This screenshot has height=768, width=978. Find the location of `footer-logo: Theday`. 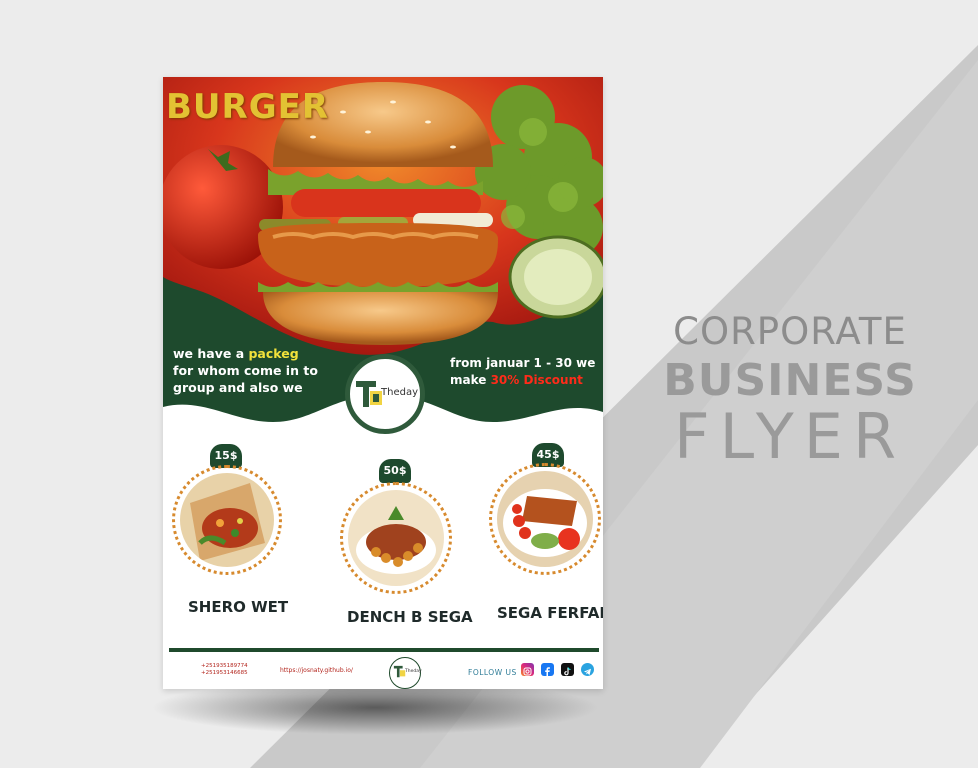

footer-logo: Theday is located at coordinates (405, 673).